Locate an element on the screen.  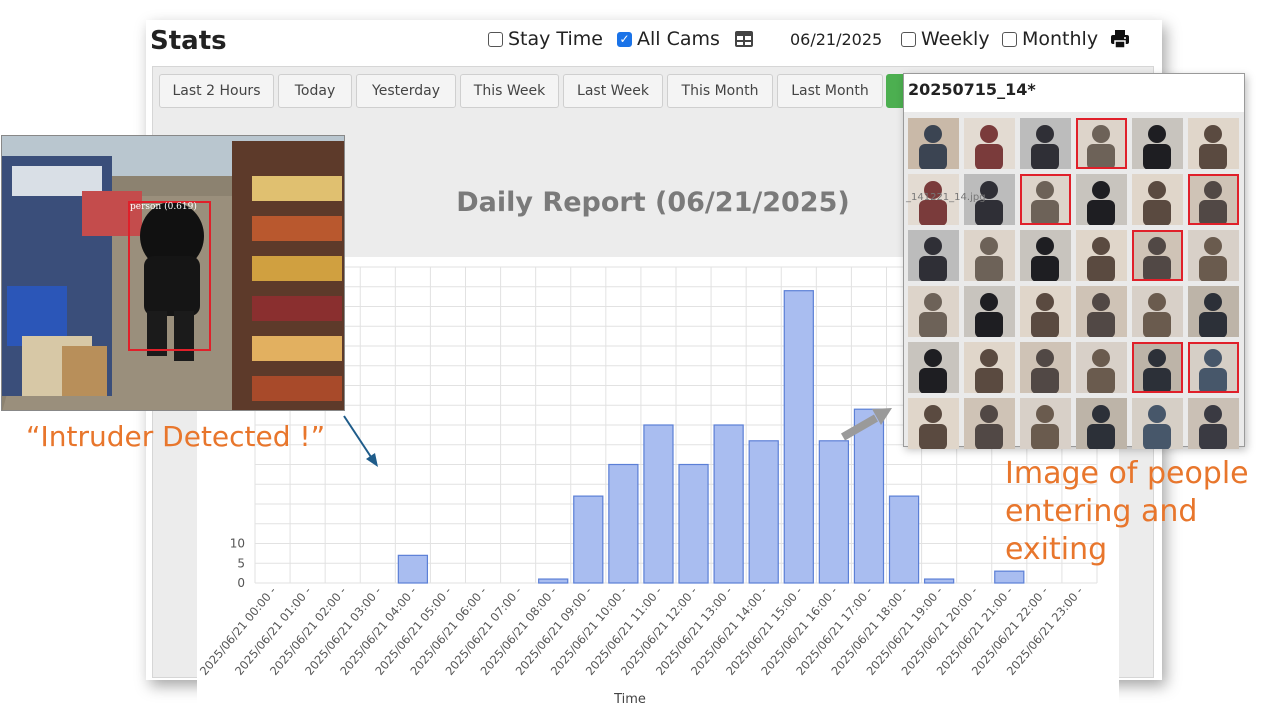
intruder-arrow-head is located at coordinates (372, 460).